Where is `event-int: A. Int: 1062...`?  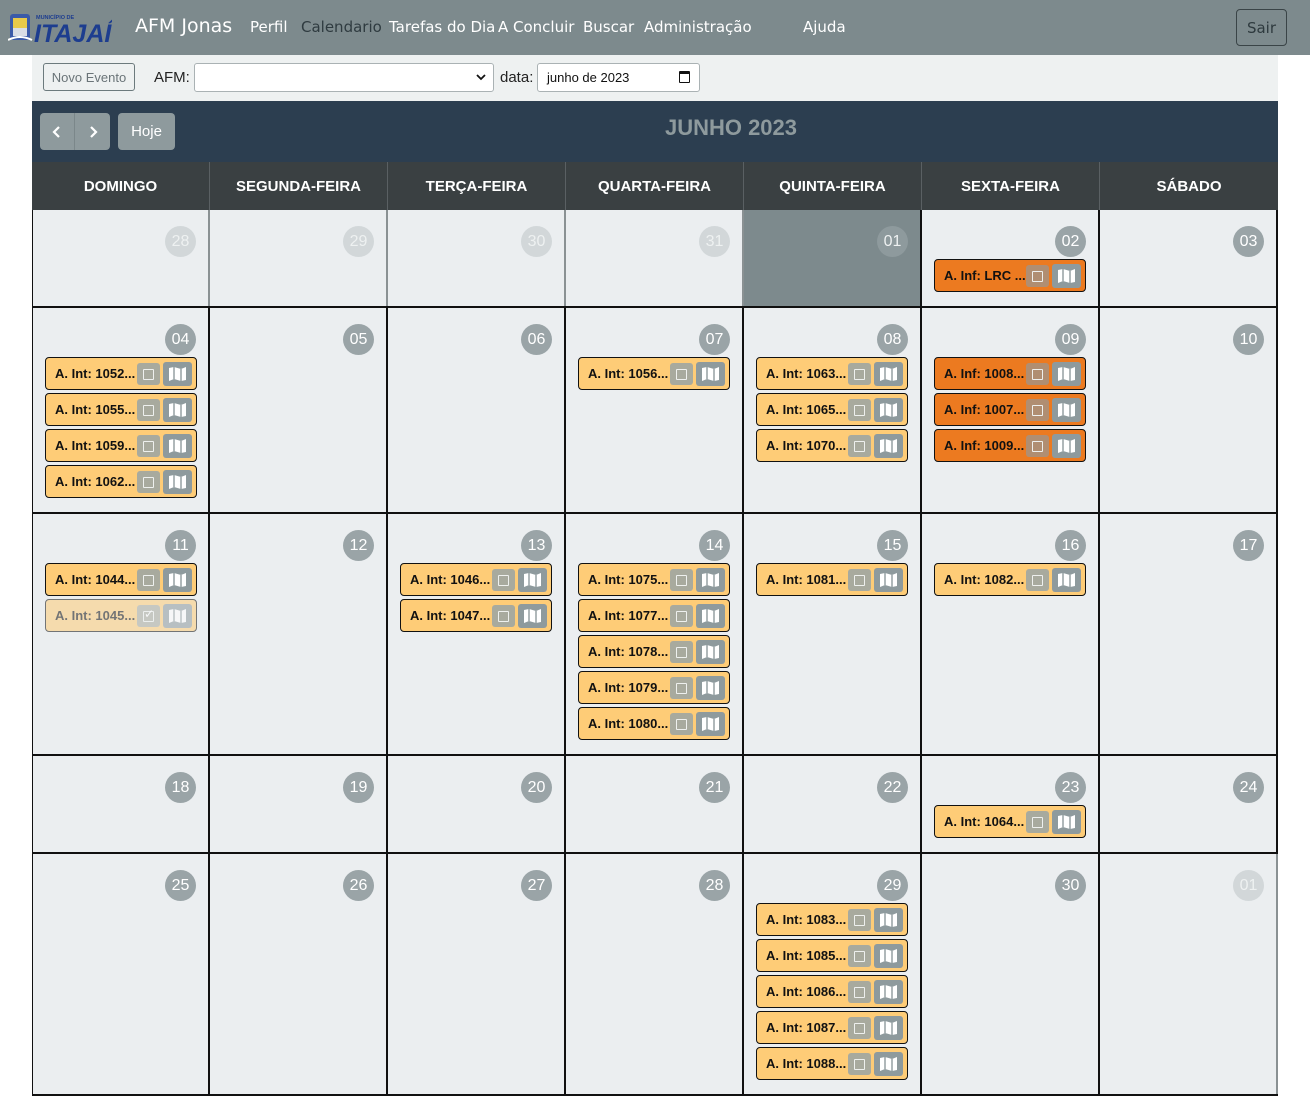
event-int: A. Int: 1062... is located at coordinates (121, 481).